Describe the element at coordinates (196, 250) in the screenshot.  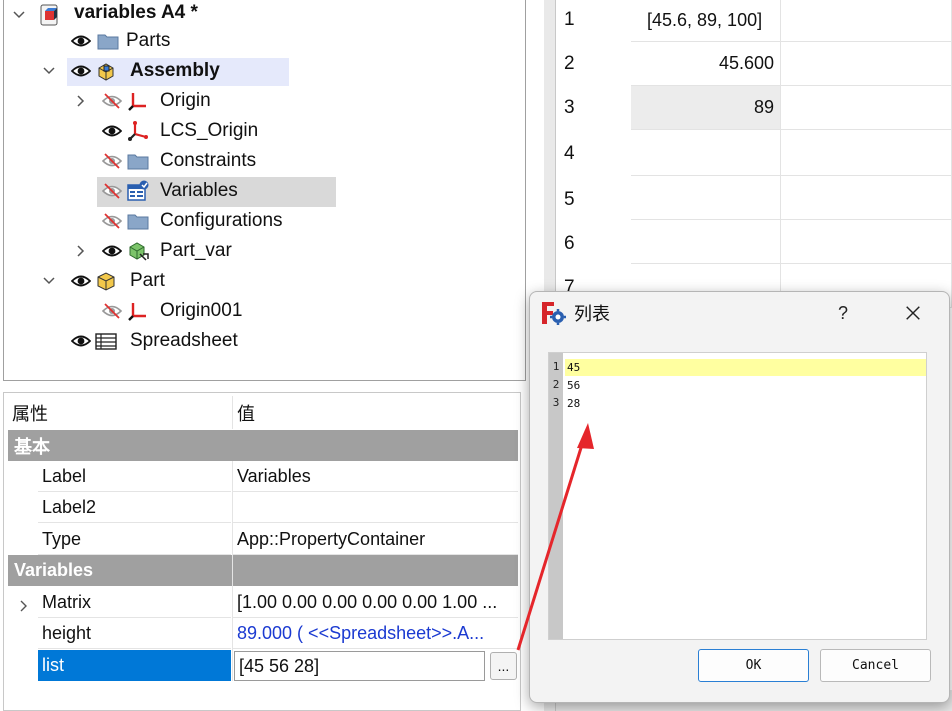
I see `tree-item-label: Part_var` at that location.